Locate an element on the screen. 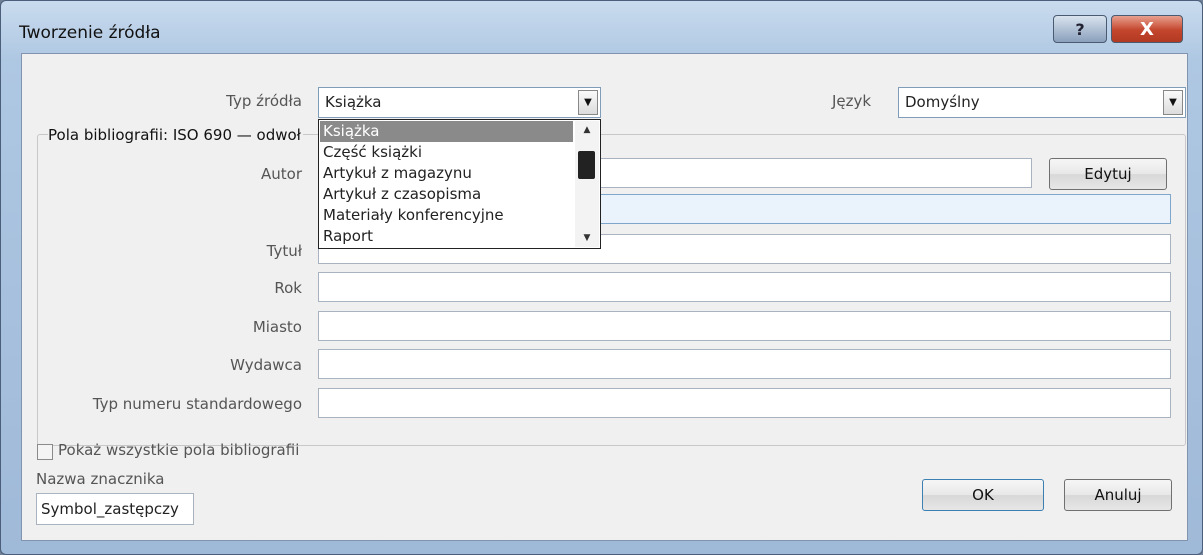  dropdown-option: Artykuł z magazynu is located at coordinates (446, 173).